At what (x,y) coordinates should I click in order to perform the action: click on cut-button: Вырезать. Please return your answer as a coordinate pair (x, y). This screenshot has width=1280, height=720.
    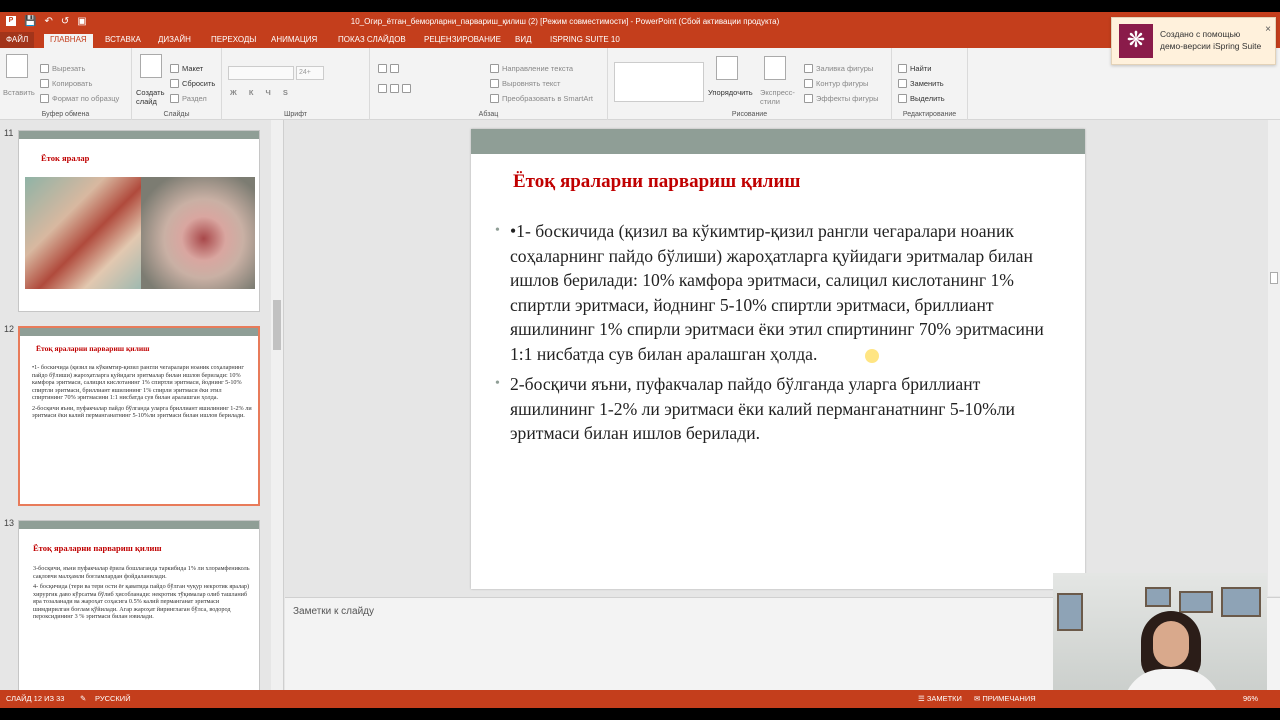
    Looking at the image, I should click on (62, 68).